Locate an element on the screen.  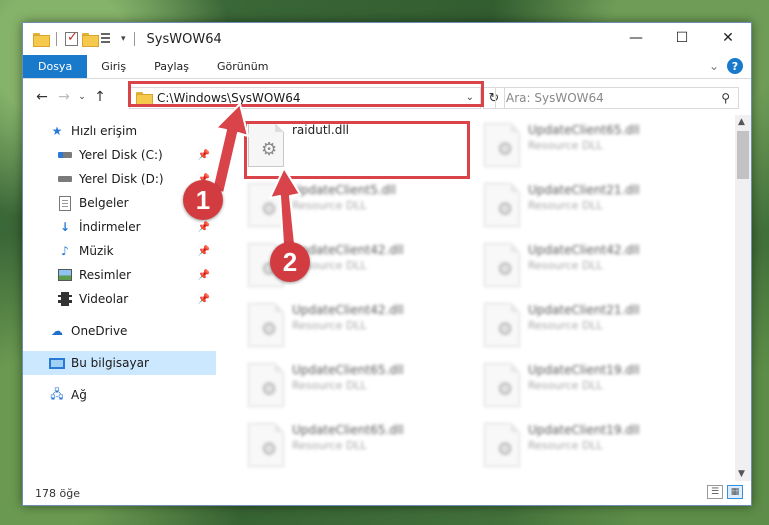
customize-toolbar-icon is located at coordinates (109, 39).